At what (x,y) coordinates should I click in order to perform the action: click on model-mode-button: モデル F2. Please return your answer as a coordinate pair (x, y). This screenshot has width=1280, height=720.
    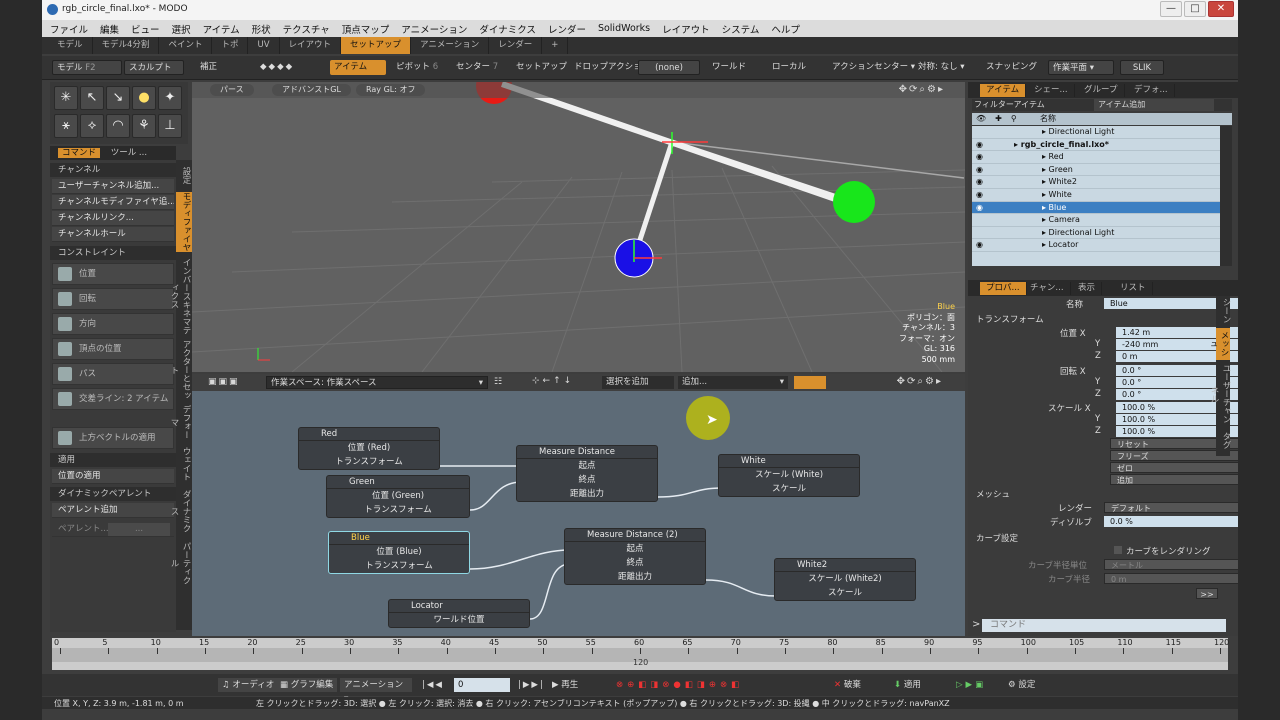
    Looking at the image, I should click on (87, 67).